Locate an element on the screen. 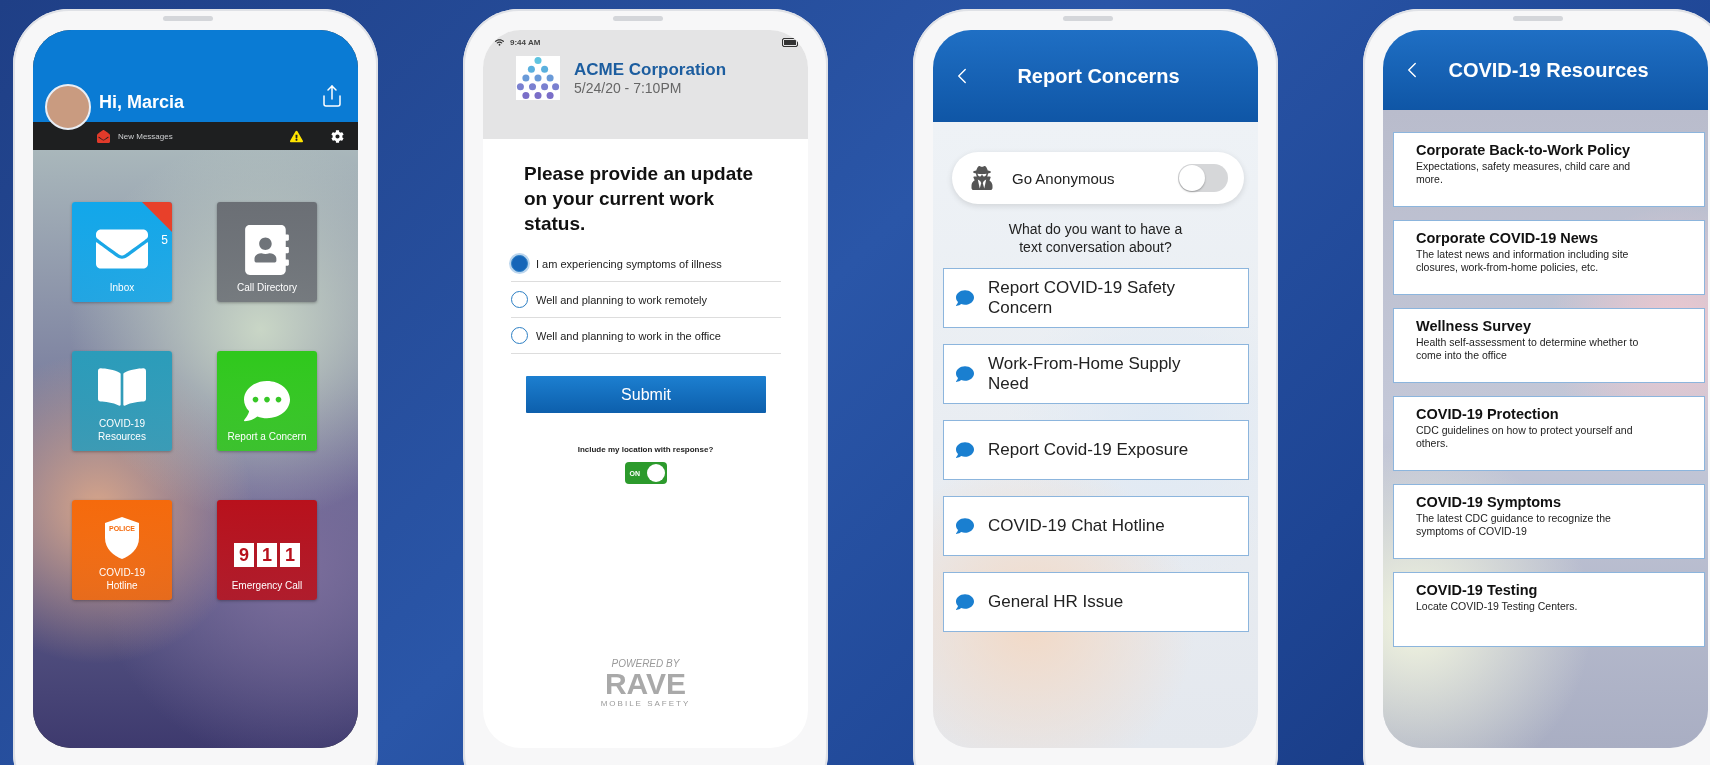 Image resolution: width=1710 pixels, height=765 pixels. resource-card: COVID-19 Testing Locate COVID-19 Testing Centers. is located at coordinates (1549, 609).